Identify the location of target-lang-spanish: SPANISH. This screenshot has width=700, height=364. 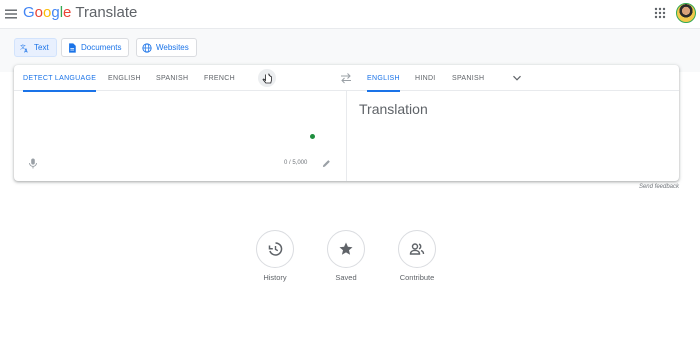
(468, 78).